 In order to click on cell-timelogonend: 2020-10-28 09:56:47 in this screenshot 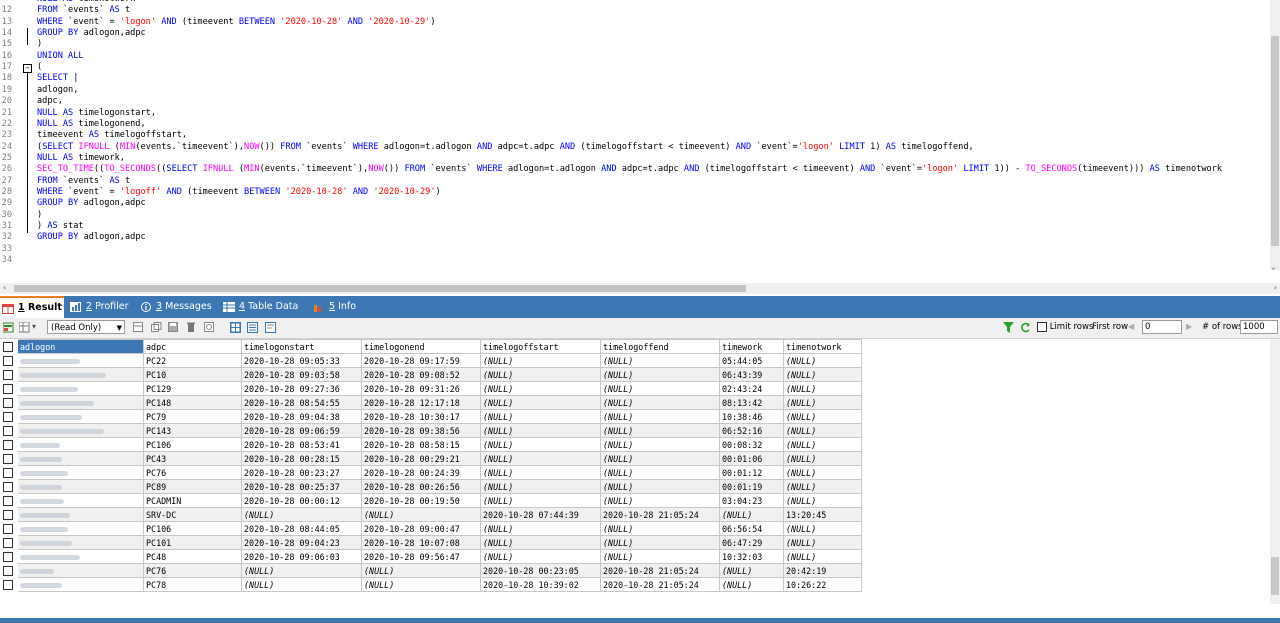, I will do `click(421, 556)`.